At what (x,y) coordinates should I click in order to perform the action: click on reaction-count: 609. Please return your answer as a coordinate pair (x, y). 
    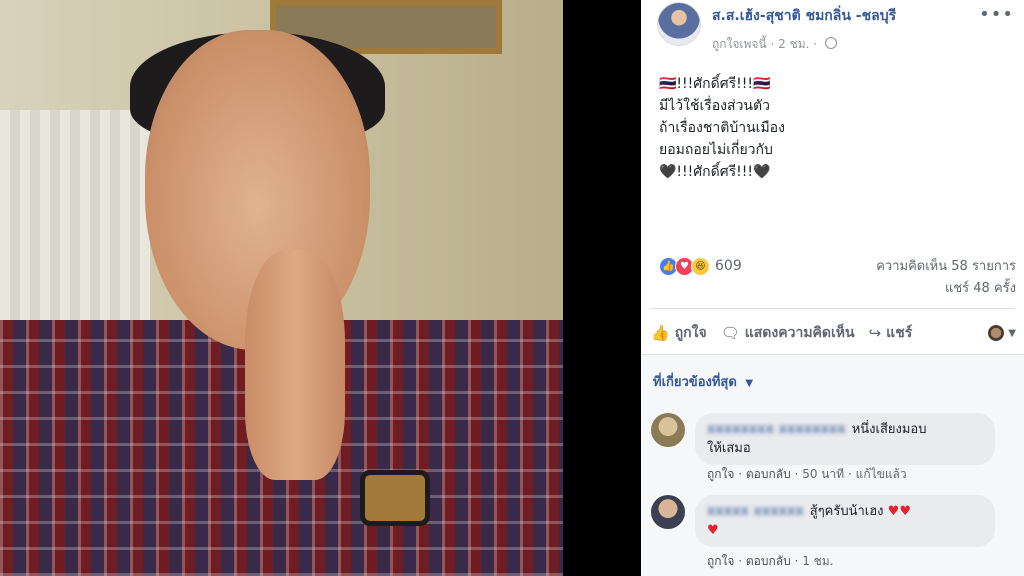
    Looking at the image, I should click on (728, 266).